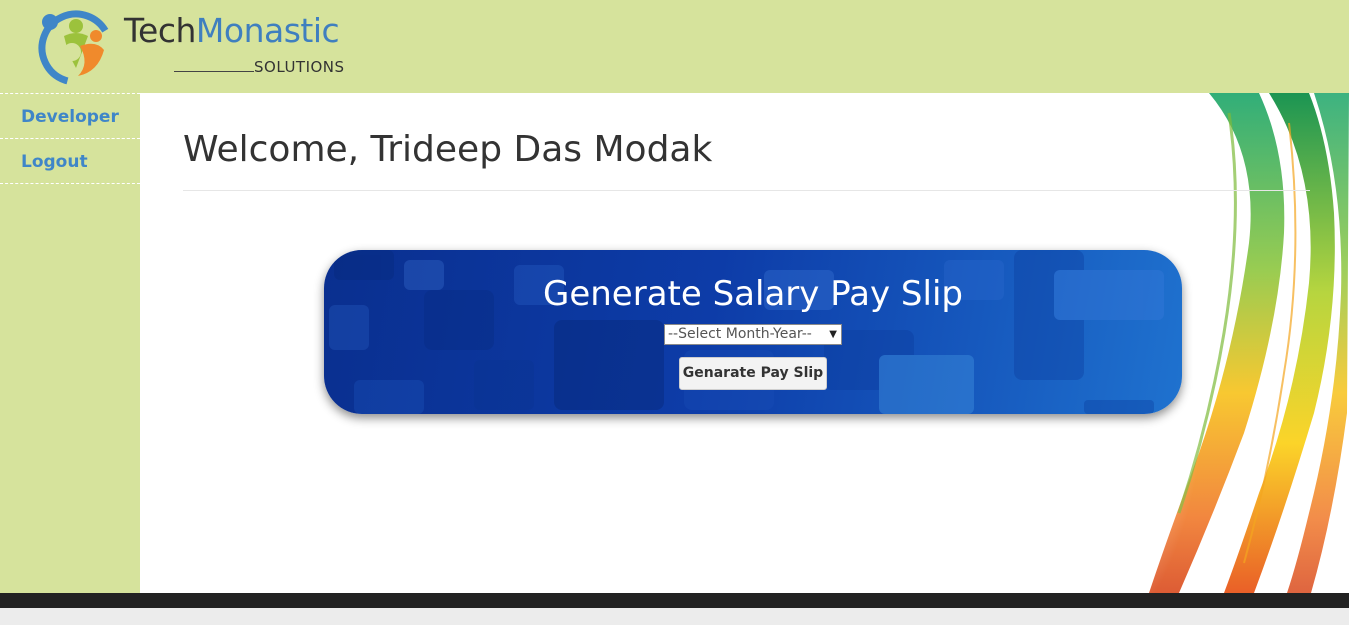  I want to click on sidebar: Developer Logout, so click(70, 343).